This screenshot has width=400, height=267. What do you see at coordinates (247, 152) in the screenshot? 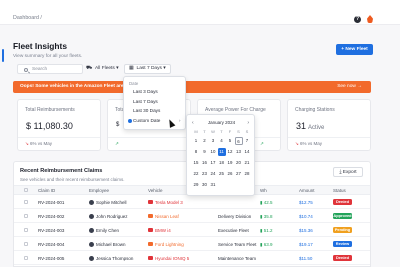
I see `calendar-day: 14` at bounding box center [247, 152].